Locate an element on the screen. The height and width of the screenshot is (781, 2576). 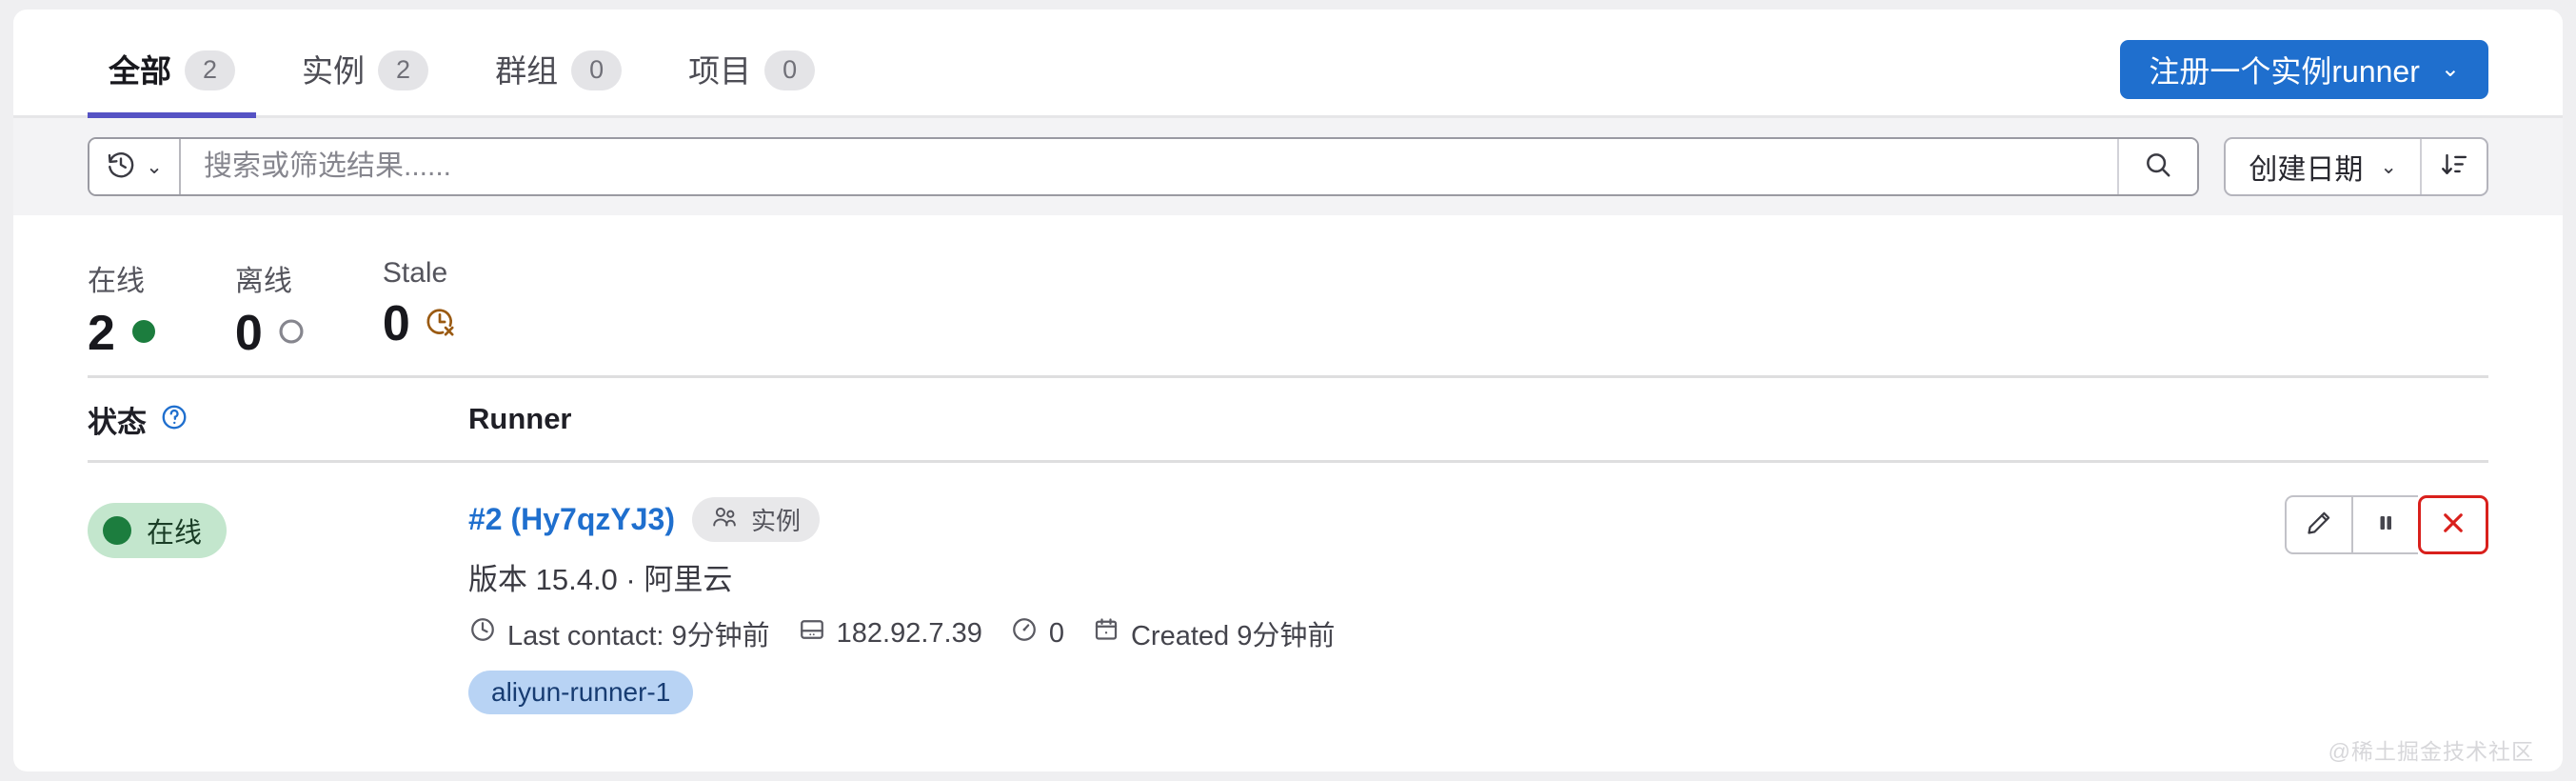
stat-online-value: 2 is located at coordinates (101, 333).